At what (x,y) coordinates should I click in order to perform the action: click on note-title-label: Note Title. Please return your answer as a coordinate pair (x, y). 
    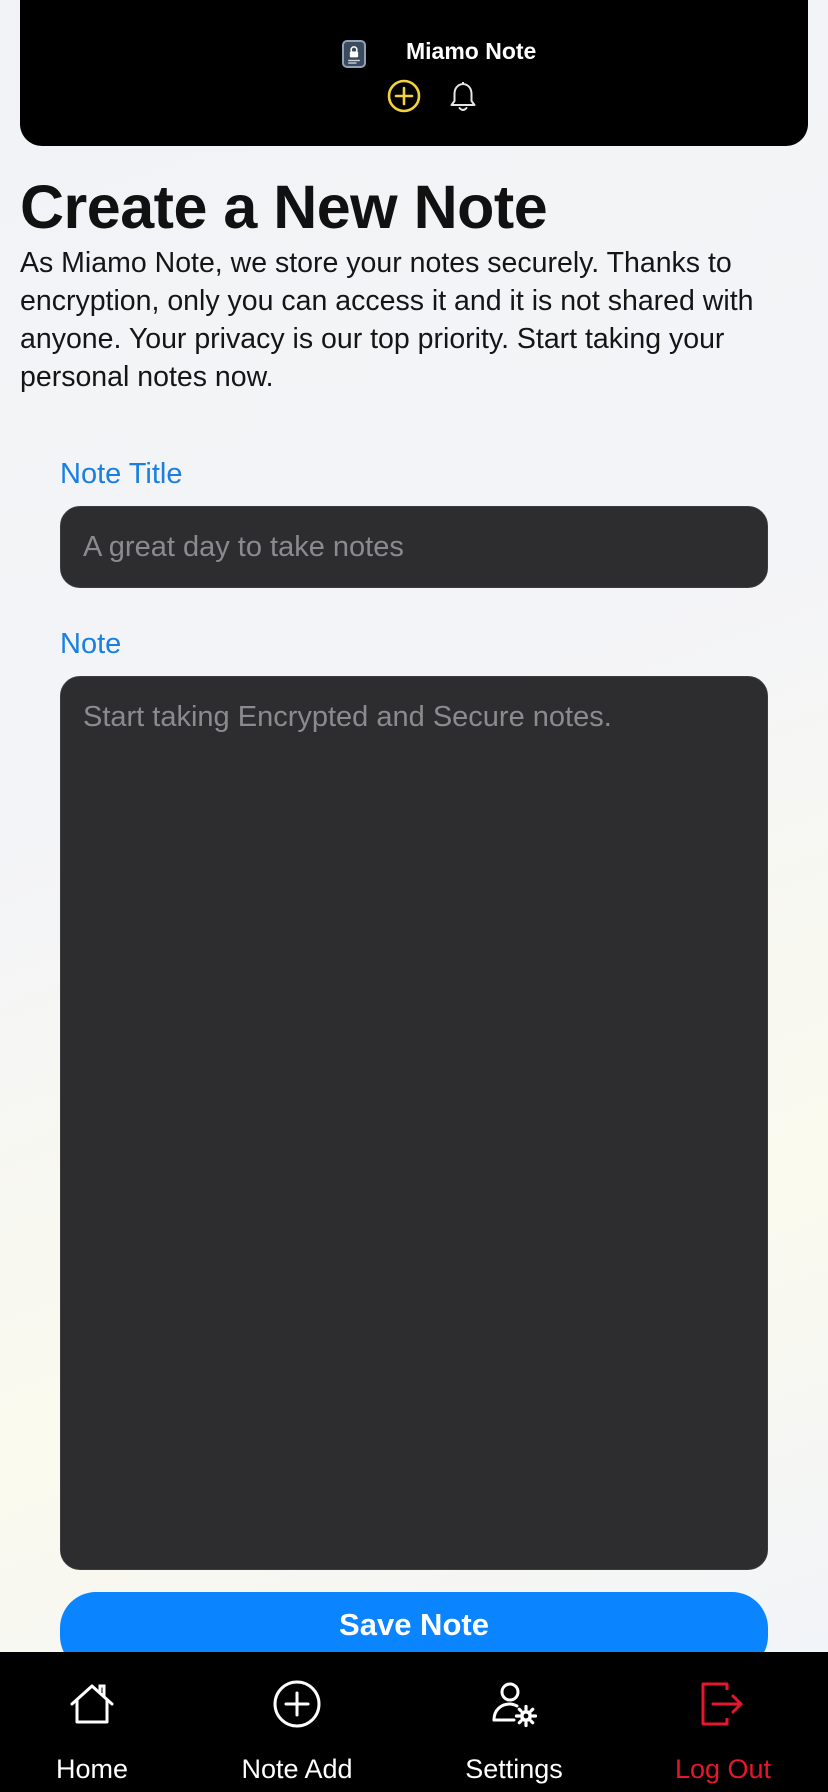
    Looking at the image, I should click on (121, 474).